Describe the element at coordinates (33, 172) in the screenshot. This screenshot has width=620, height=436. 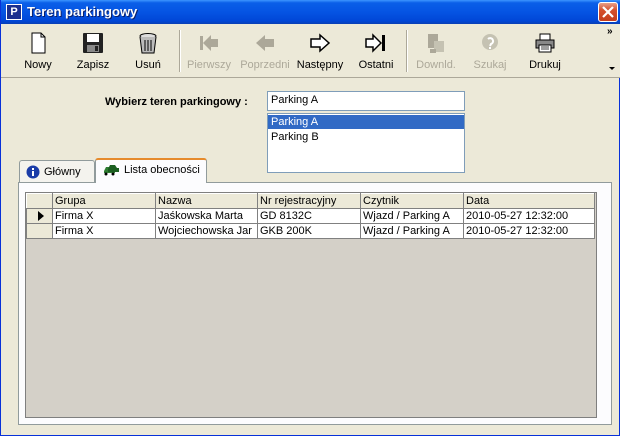
I see `info-icon` at that location.